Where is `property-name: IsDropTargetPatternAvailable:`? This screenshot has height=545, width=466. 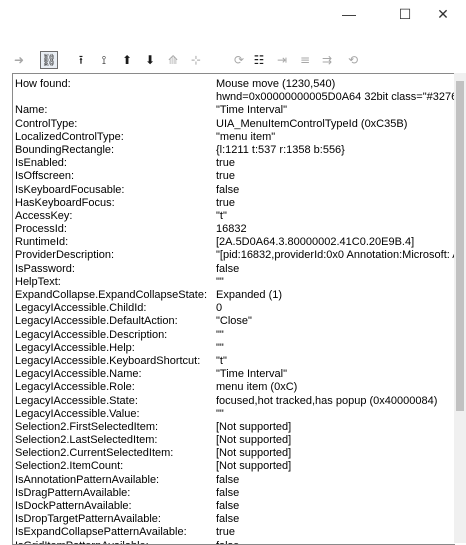
property-name: IsDropTargetPatternAvailable: is located at coordinates (88, 519).